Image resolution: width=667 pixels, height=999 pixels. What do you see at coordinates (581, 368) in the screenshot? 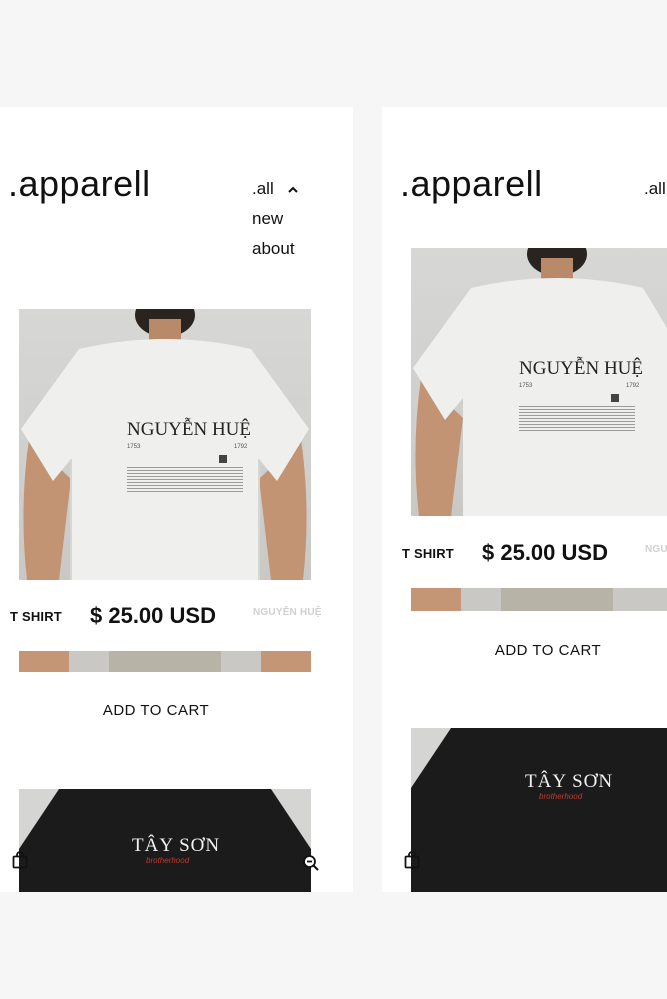
I see `print-title-2: NGUYỄN HUỆ` at bounding box center [581, 368].